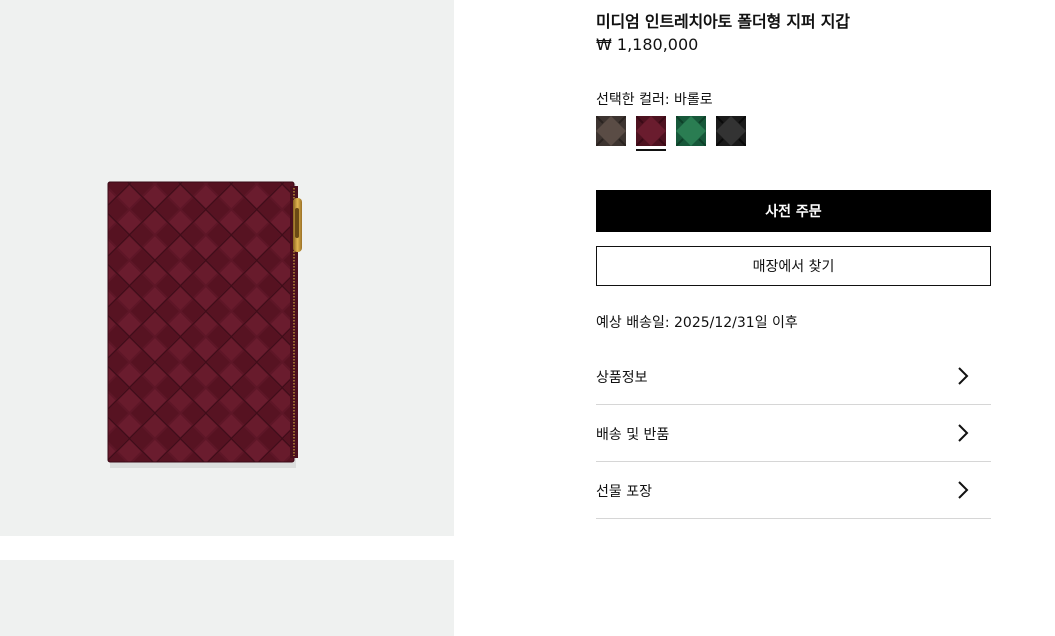 Image resolution: width=1055 pixels, height=636 pixels. Describe the element at coordinates (651, 133) in the screenshot. I see `swatch-barolo` at that location.